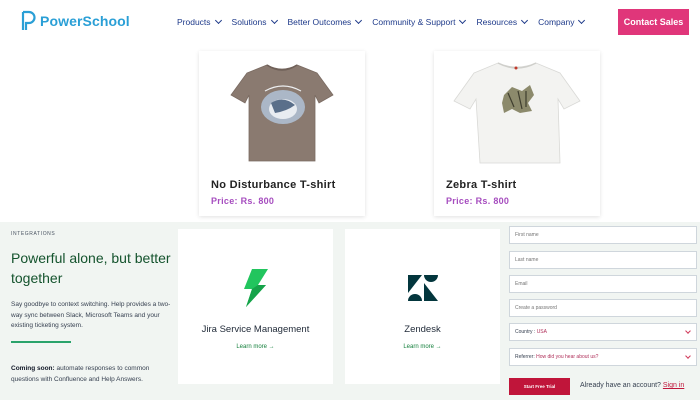  I want to click on nav-item-label: Community & Support, so click(414, 22).